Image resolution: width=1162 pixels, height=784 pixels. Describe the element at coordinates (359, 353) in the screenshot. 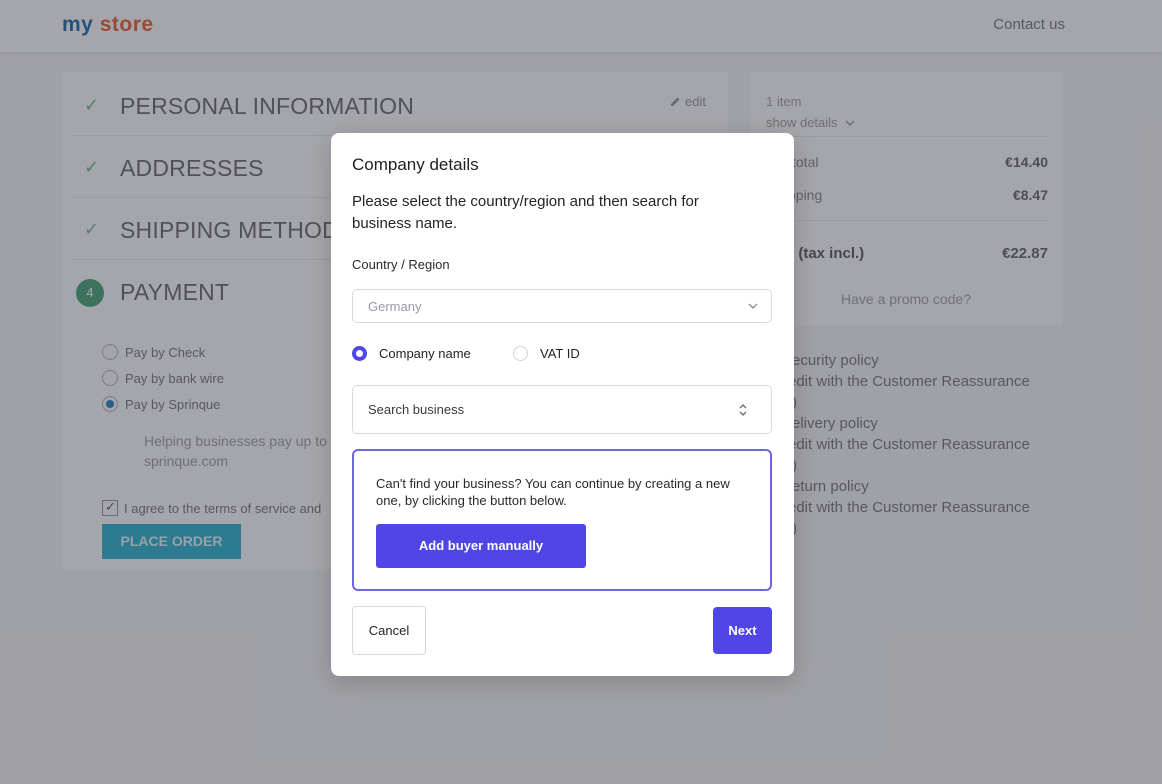

I see `radio-button-selected` at that location.